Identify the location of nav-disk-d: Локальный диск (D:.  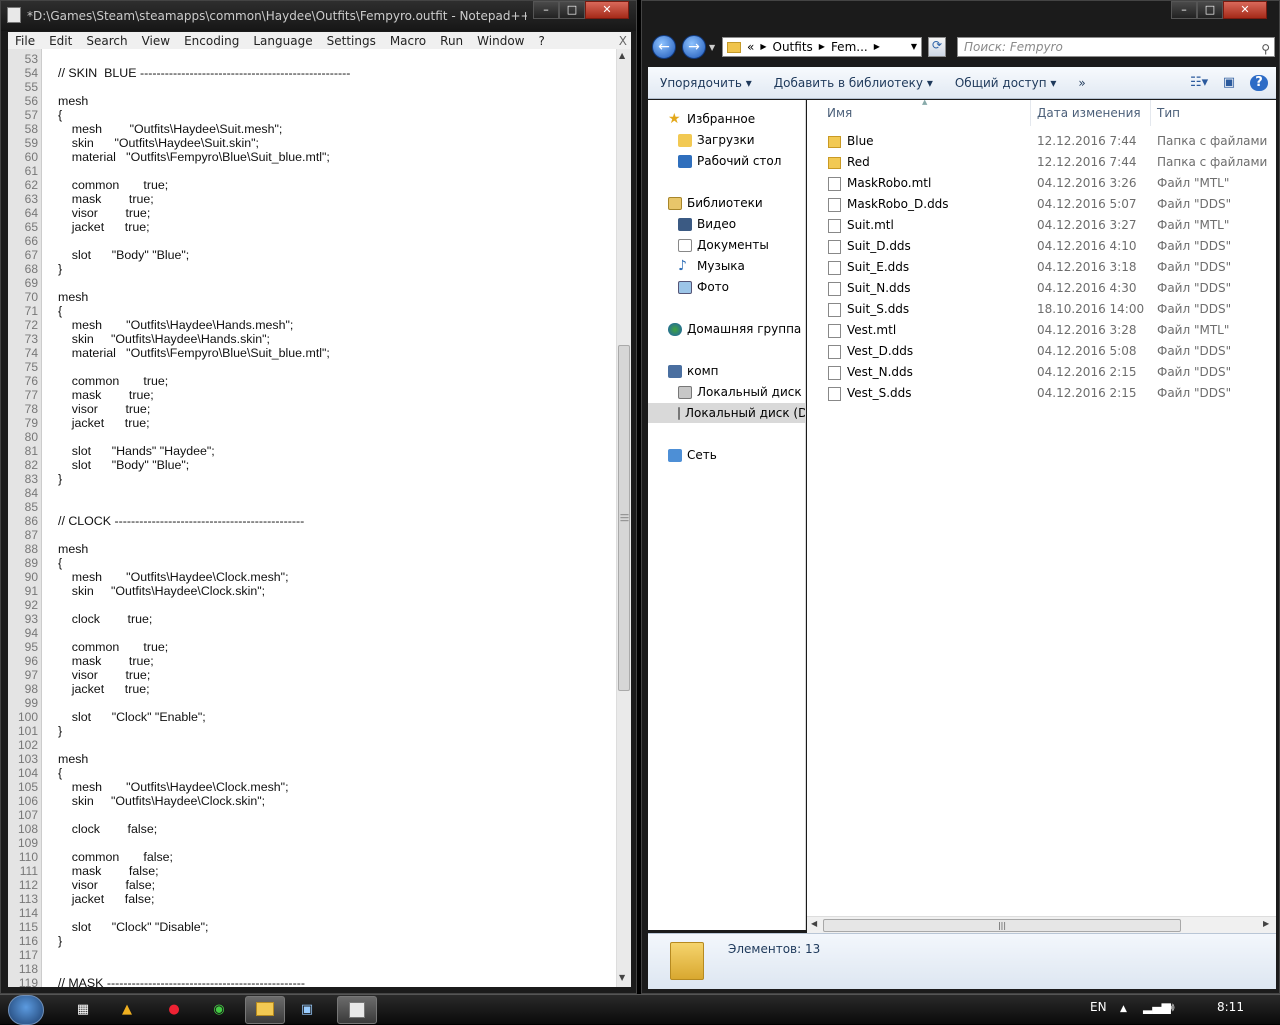
(726, 413).